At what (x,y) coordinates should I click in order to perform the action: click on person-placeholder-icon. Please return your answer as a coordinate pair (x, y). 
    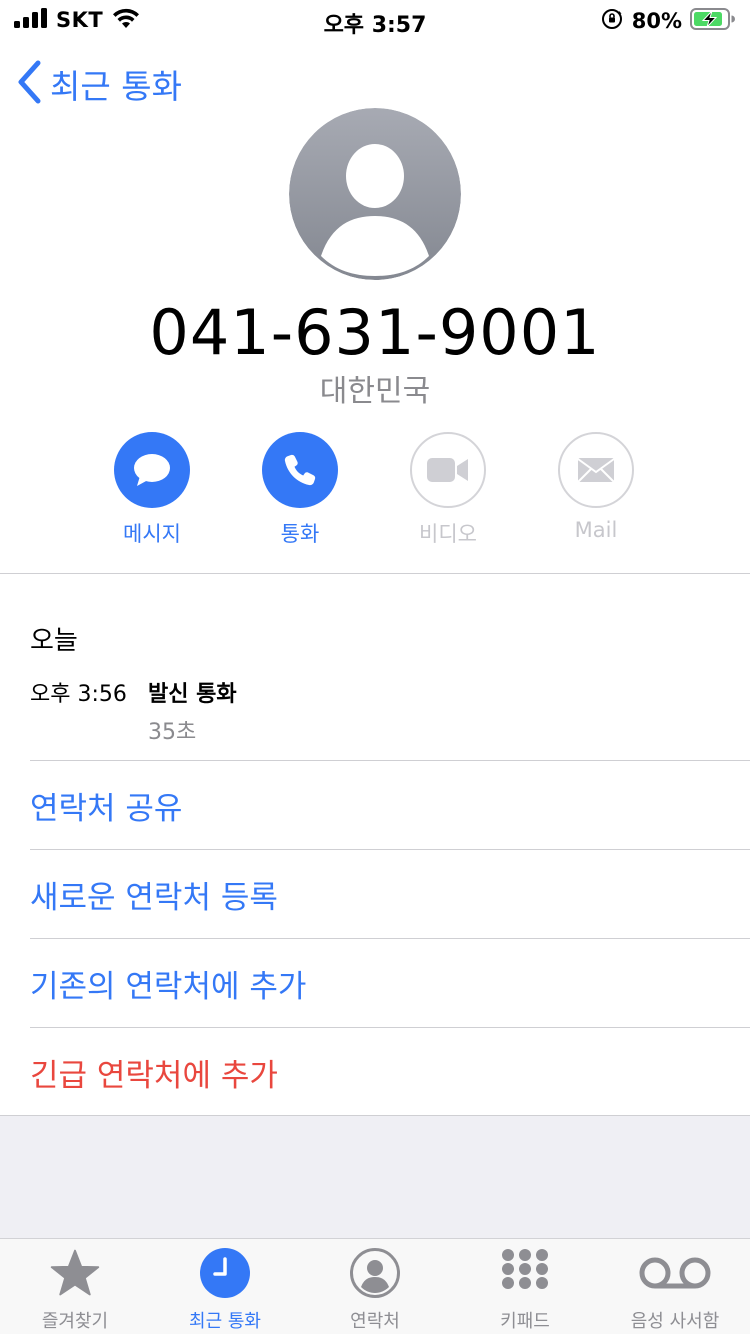
    Looking at the image, I should click on (375, 194).